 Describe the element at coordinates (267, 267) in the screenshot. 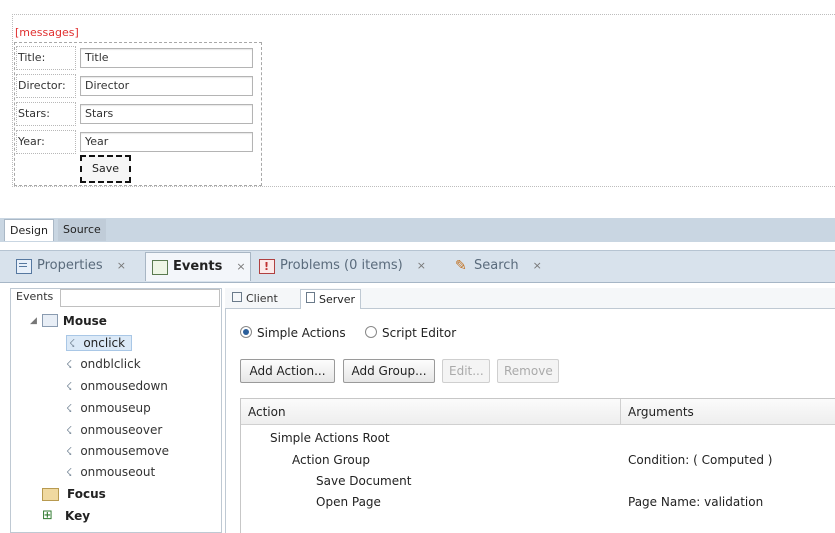

I see `problems-icon` at that location.